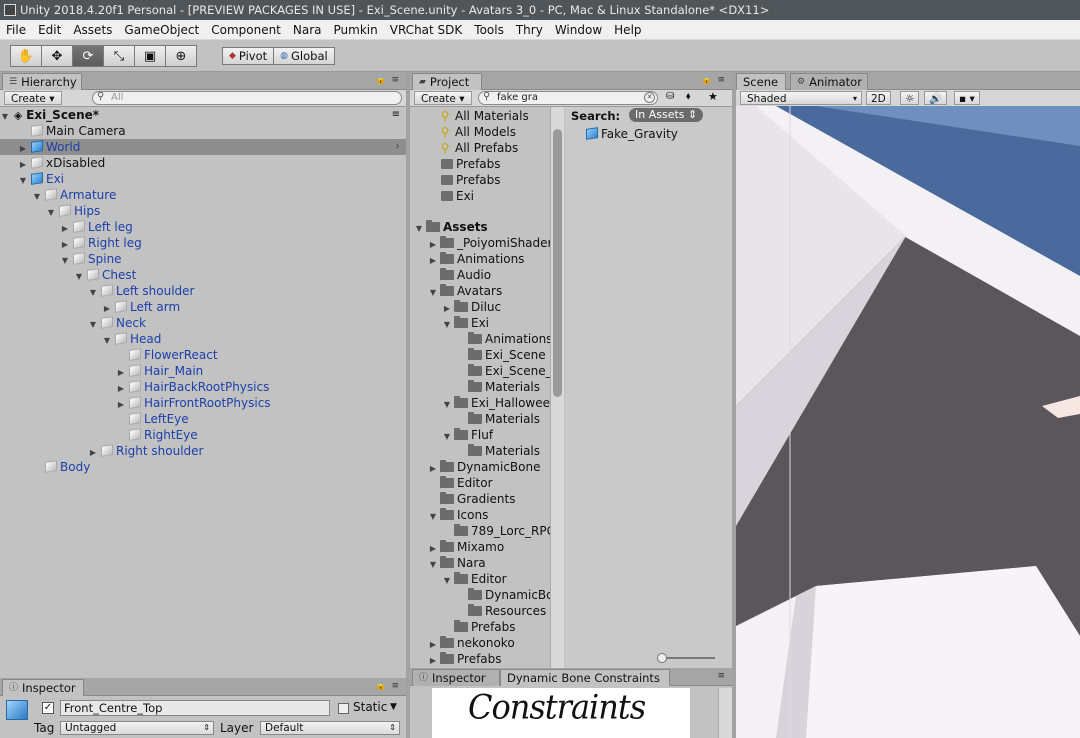  Describe the element at coordinates (501, 355) in the screenshot. I see `asset-folder-row: Exi_Scene` at that location.